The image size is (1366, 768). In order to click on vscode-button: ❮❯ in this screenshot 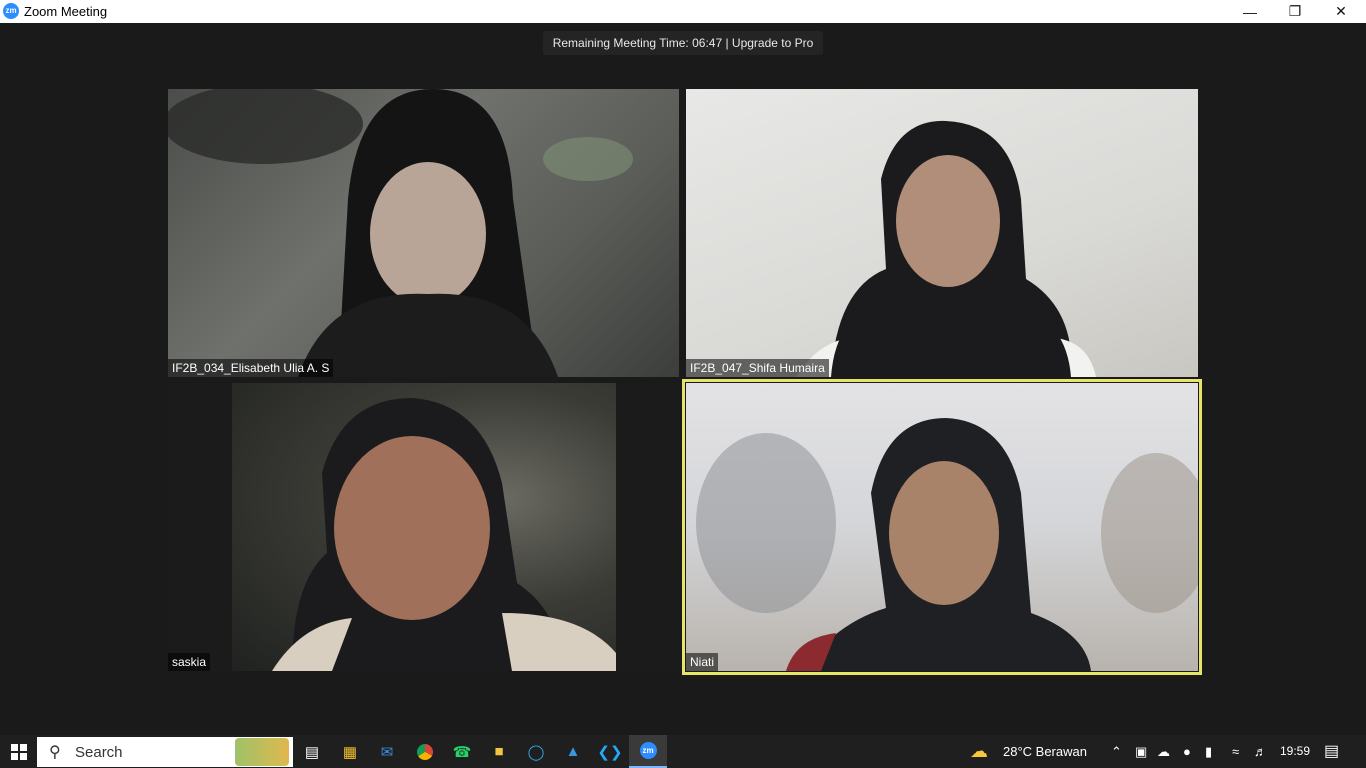, I will do `click(610, 751)`.